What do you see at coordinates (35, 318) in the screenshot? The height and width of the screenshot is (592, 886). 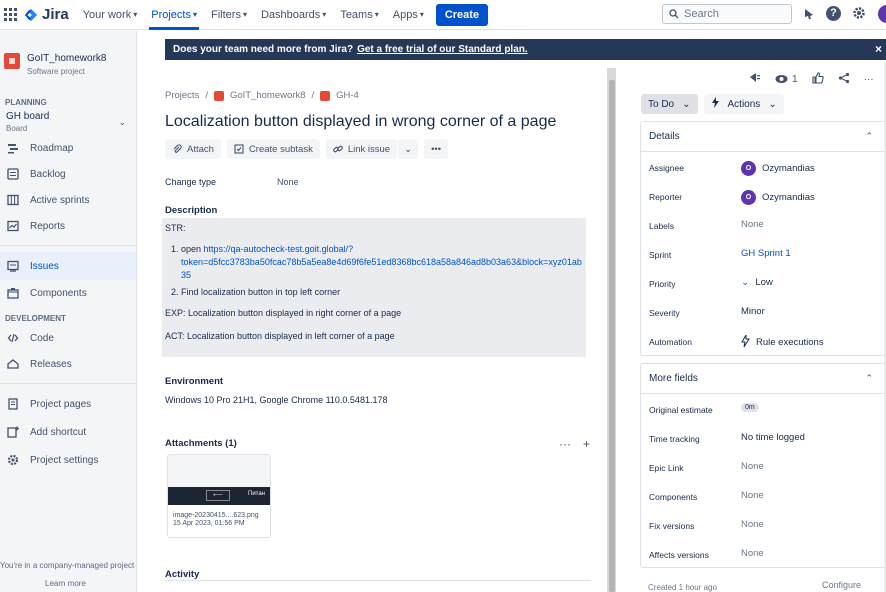 I see `development-section-label: DEVELOPMENT` at bounding box center [35, 318].